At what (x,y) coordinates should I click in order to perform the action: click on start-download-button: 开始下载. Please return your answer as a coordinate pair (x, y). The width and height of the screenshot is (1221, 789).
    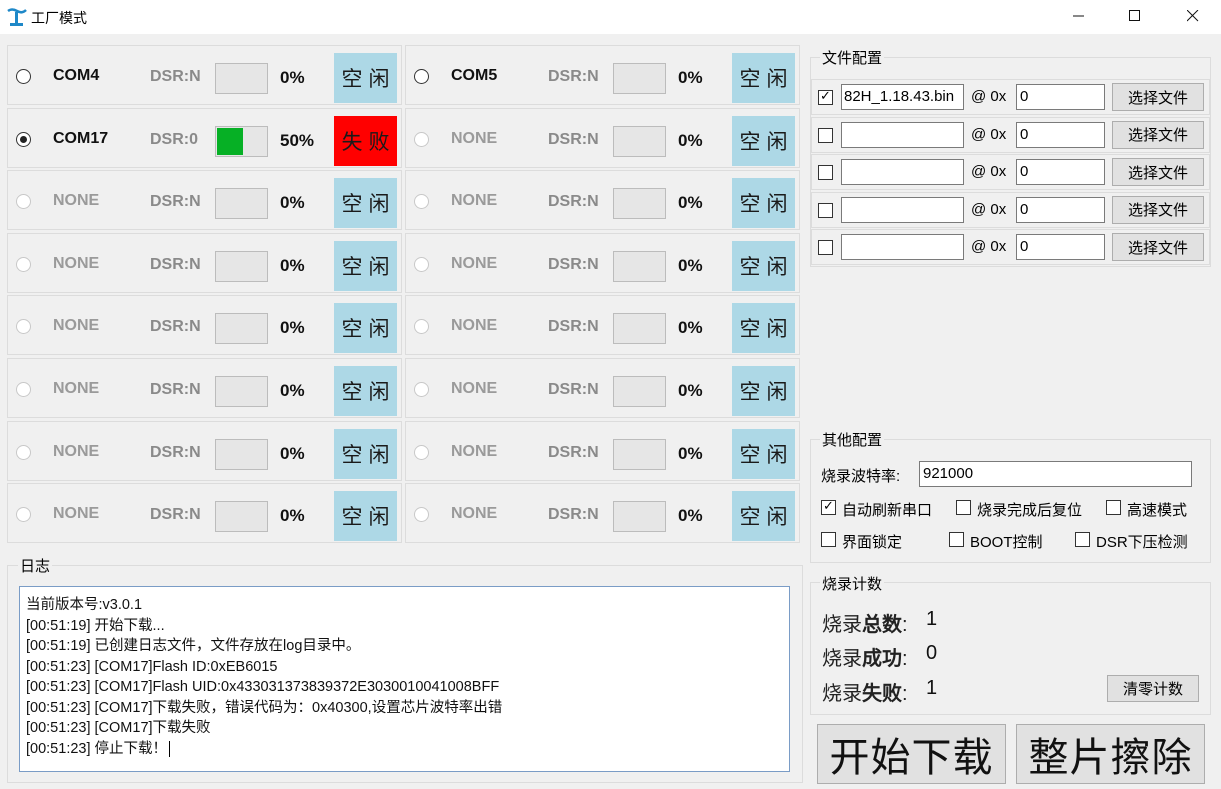
    Looking at the image, I should click on (911, 754).